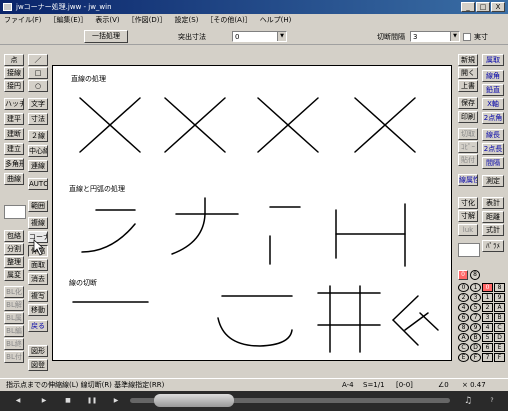  Describe the element at coordinates (463, 297) in the screenshot. I see `layer-group-2: 2` at that location.